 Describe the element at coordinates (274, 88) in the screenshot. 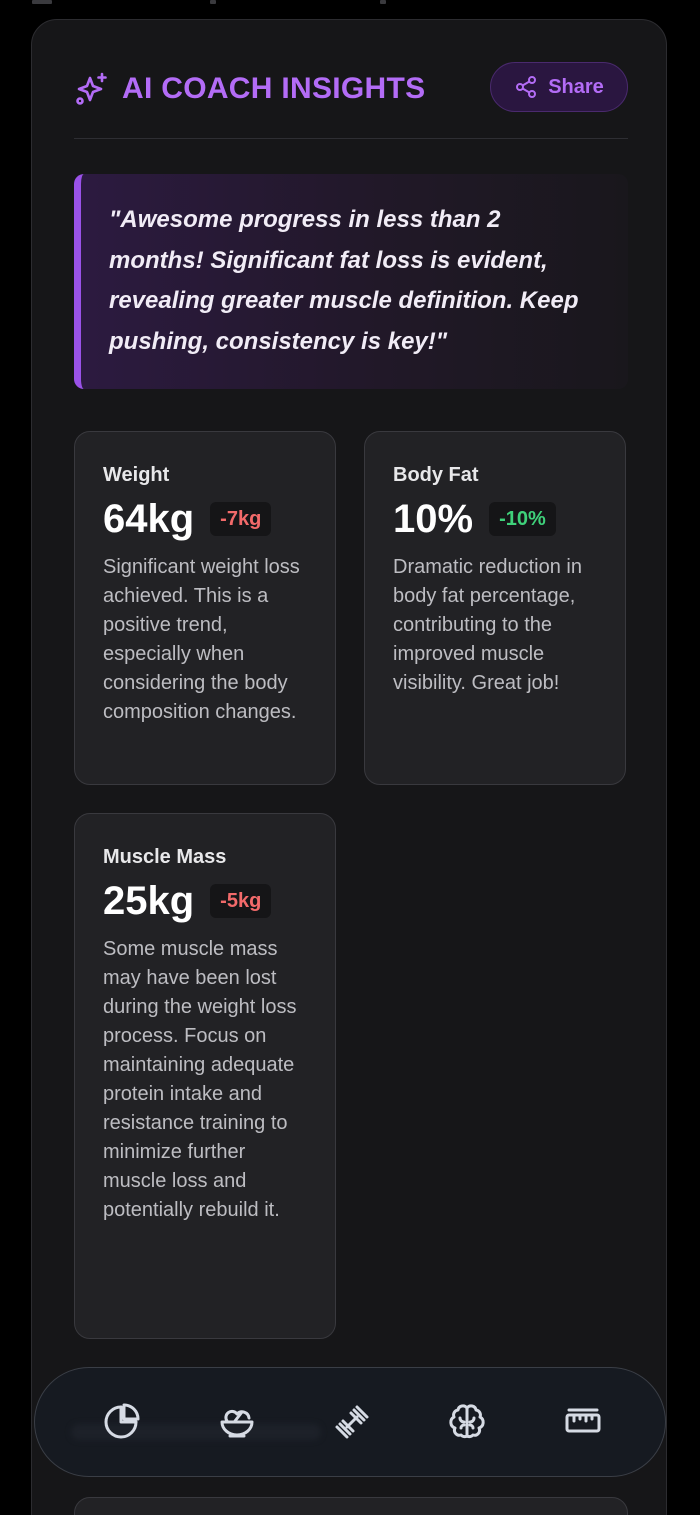

I see `page-title: AI COACH INSIGHTS` at that location.